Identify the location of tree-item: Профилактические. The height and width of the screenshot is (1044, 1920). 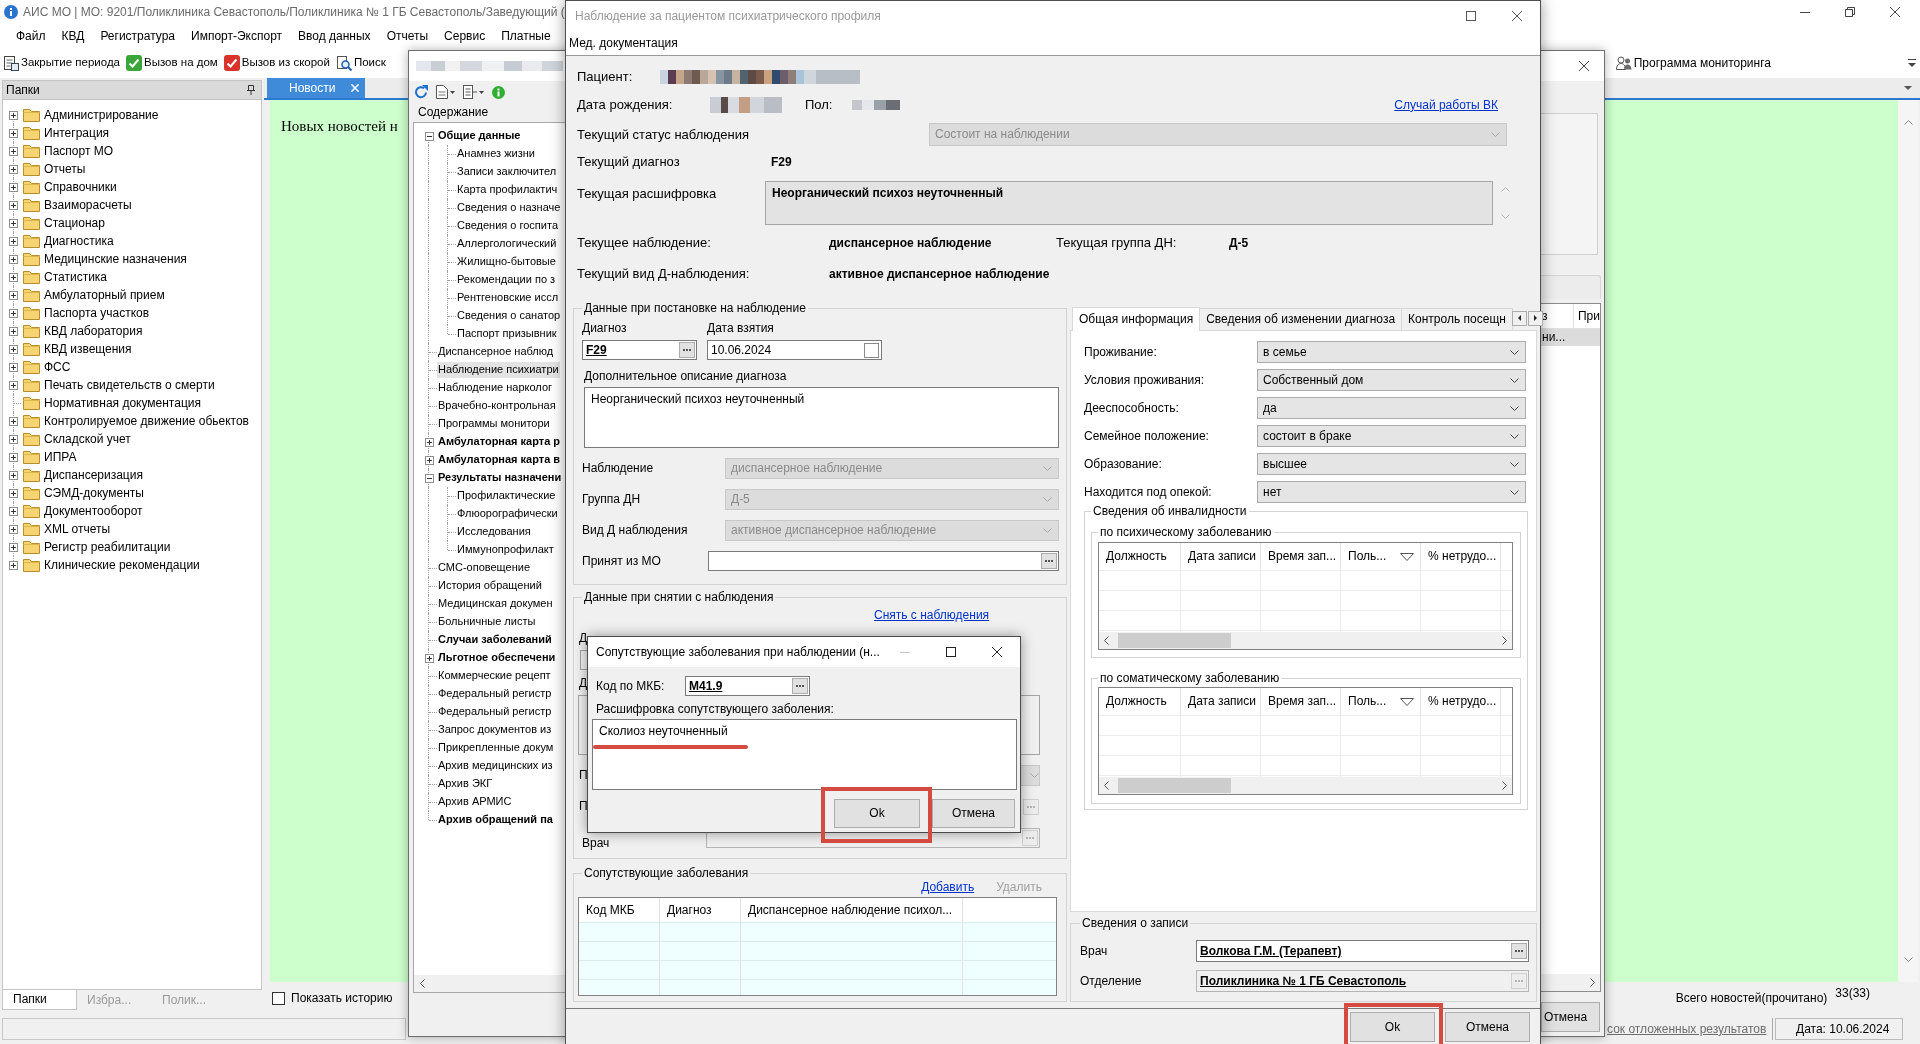
(506, 496).